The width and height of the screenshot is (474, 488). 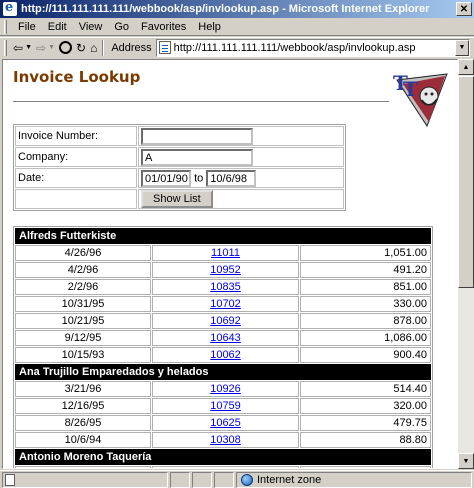 I want to click on invoice-number-cell, so click(x=241, y=136).